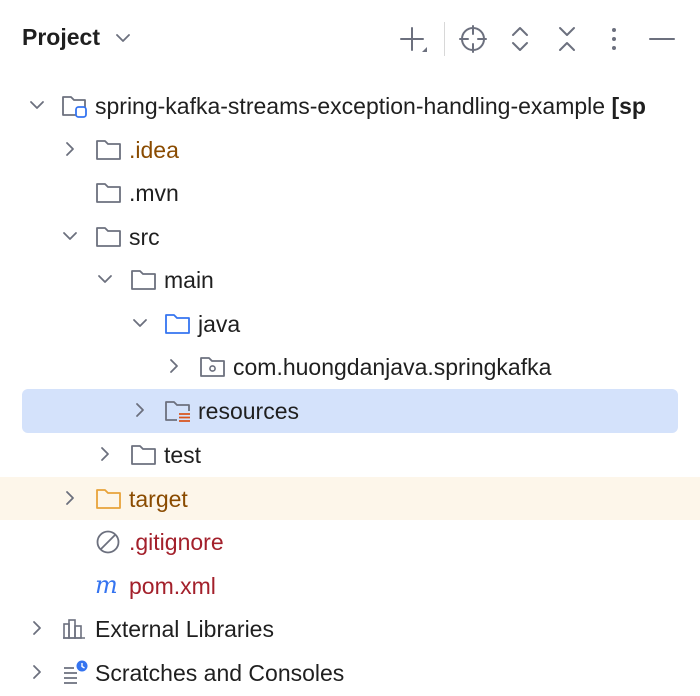 Image resolution: width=700 pixels, height=696 pixels. I want to click on tree-row-src: src, so click(350, 236).